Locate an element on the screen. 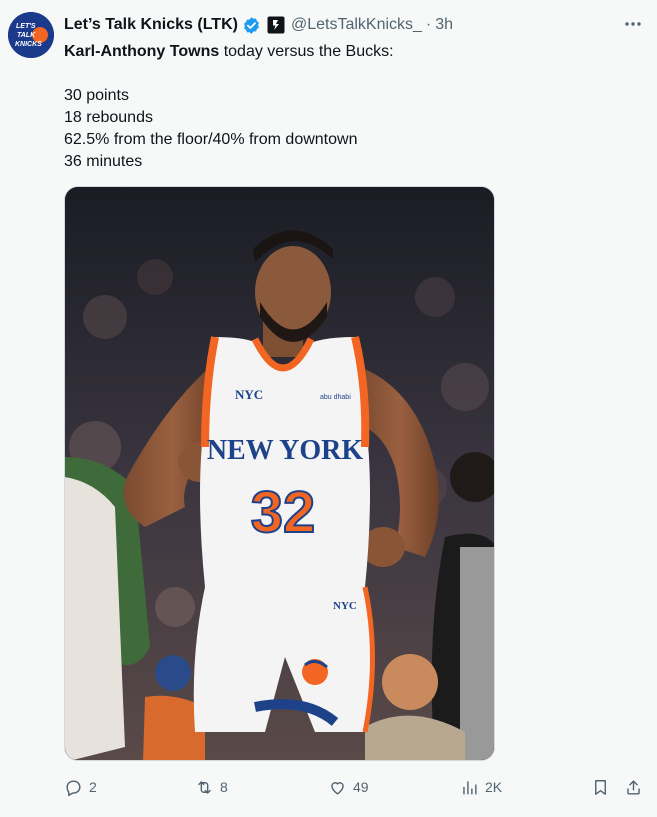  tweet-actions: 2 8 49 2K is located at coordinates (354, 787).